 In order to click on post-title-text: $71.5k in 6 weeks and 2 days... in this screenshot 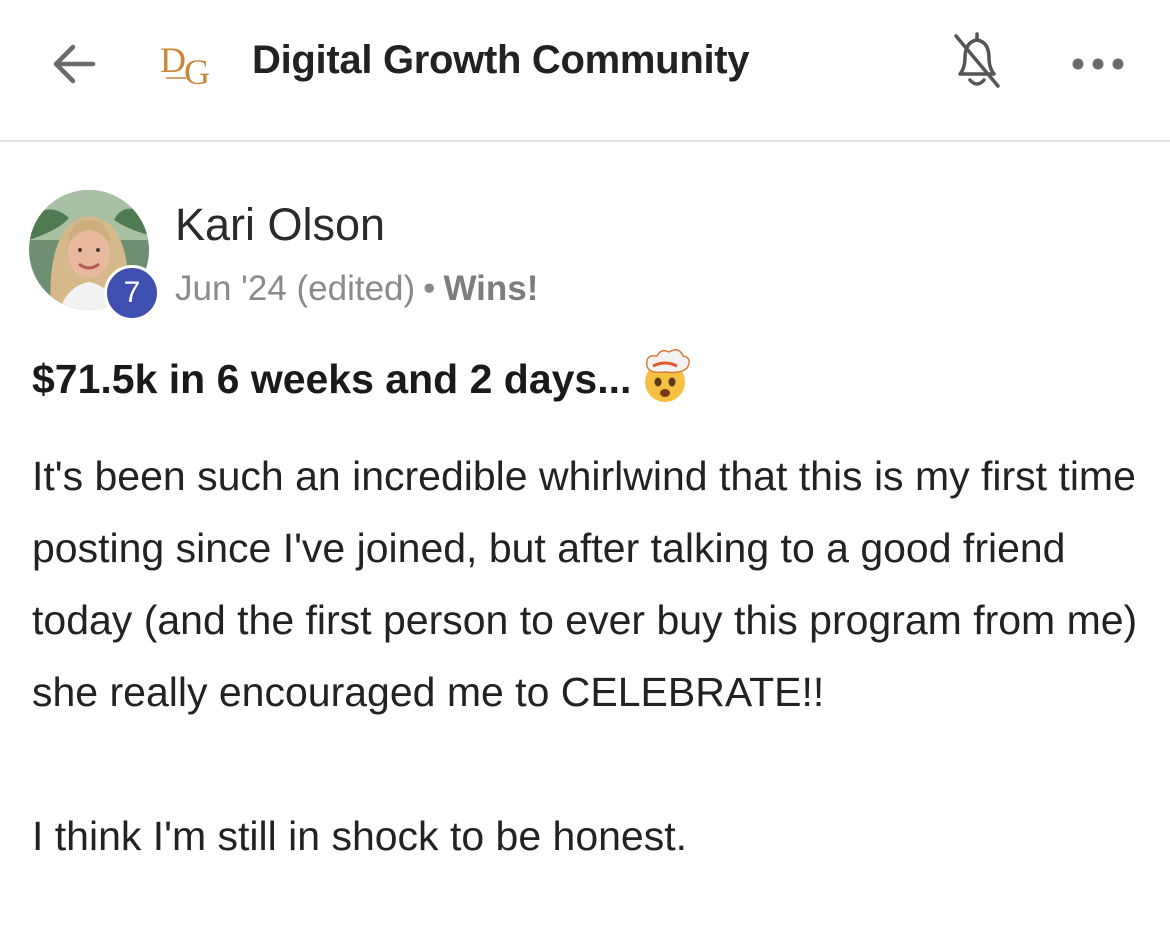, I will do `click(332, 378)`.